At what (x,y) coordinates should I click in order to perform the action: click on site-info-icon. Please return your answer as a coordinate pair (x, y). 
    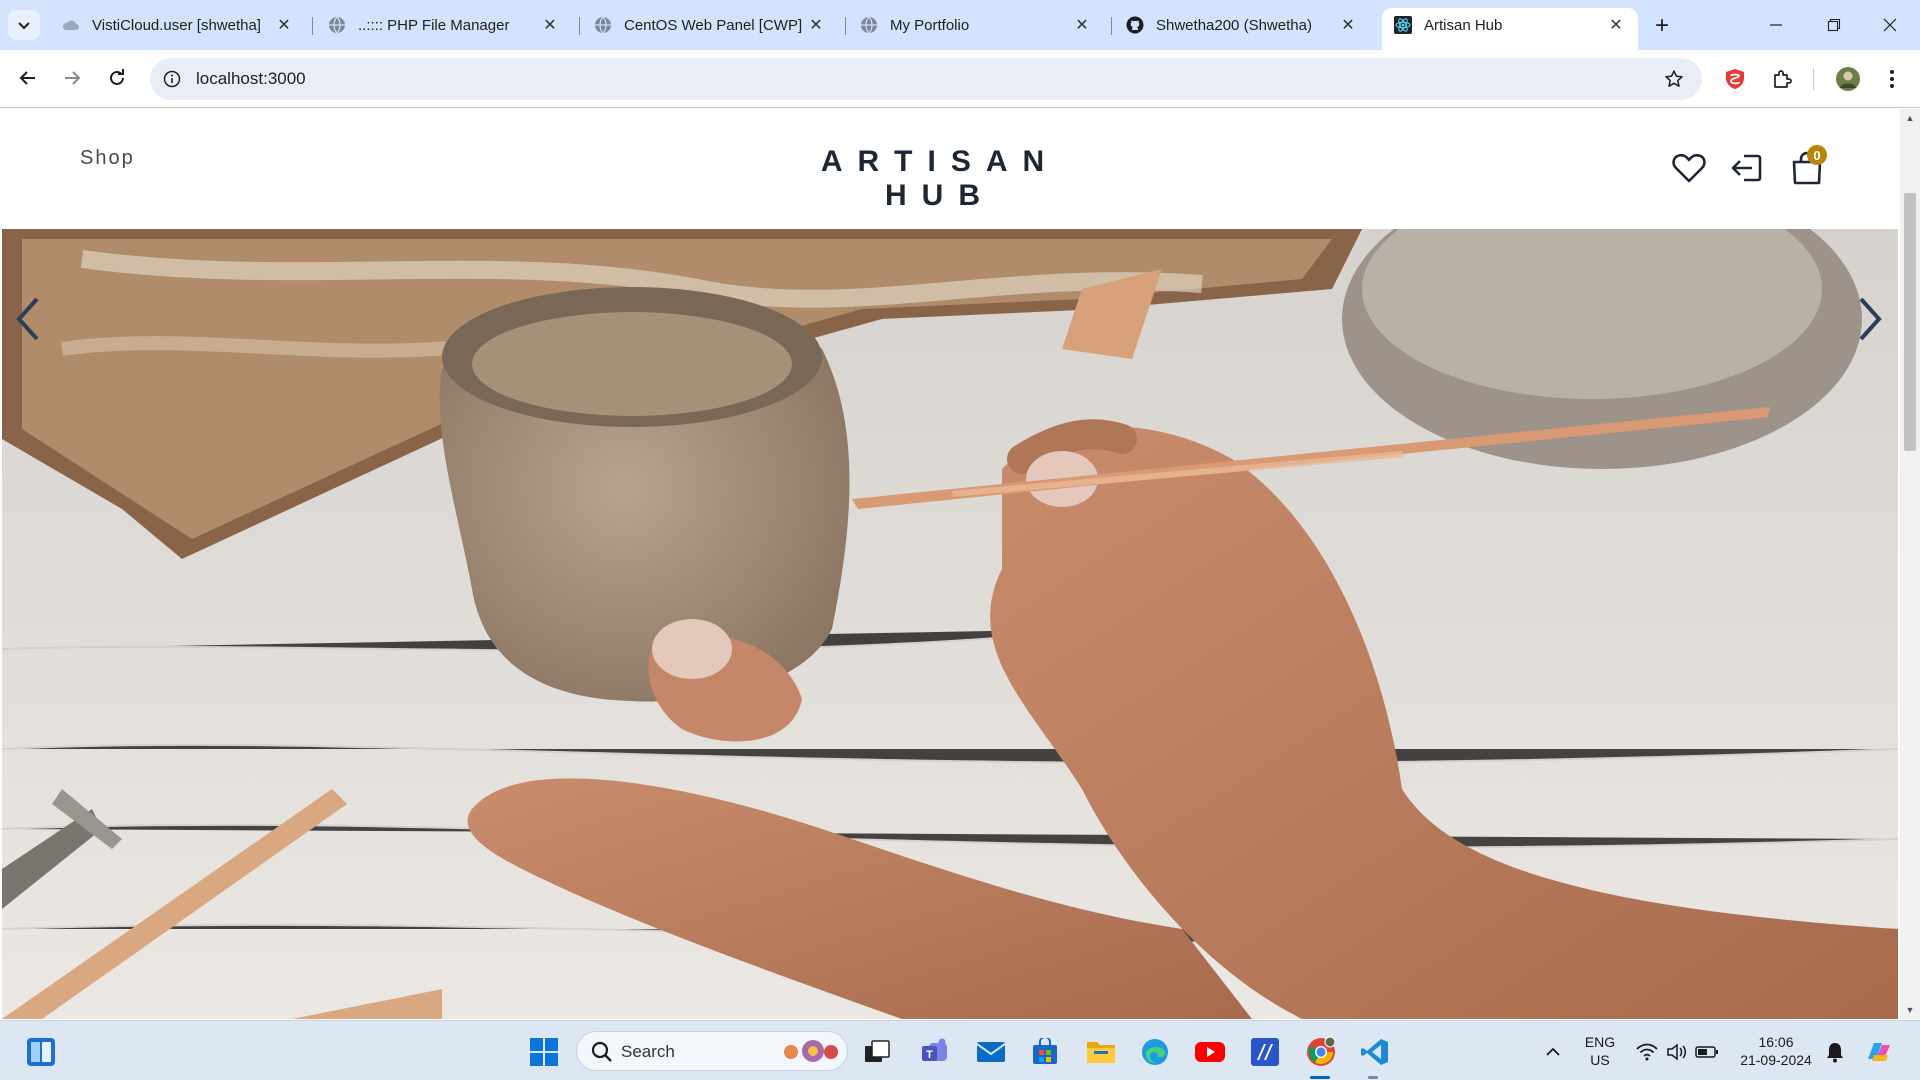
    Looking at the image, I should click on (172, 79).